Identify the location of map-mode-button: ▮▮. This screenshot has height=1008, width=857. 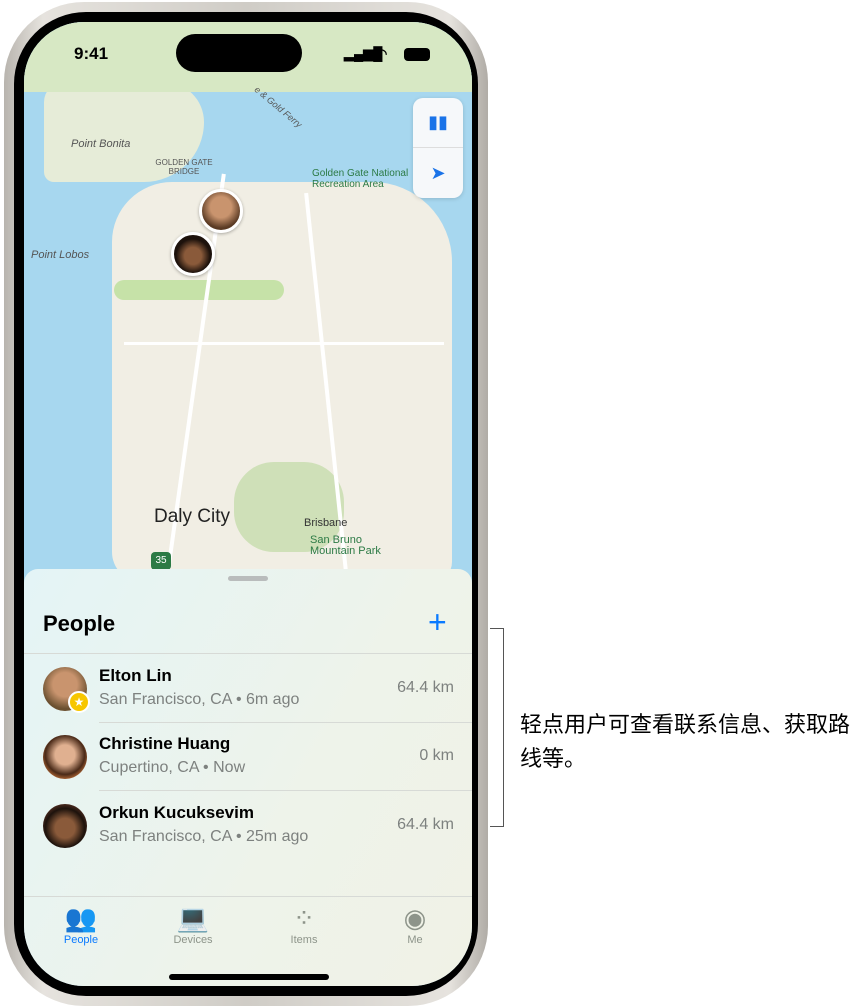
(438, 123).